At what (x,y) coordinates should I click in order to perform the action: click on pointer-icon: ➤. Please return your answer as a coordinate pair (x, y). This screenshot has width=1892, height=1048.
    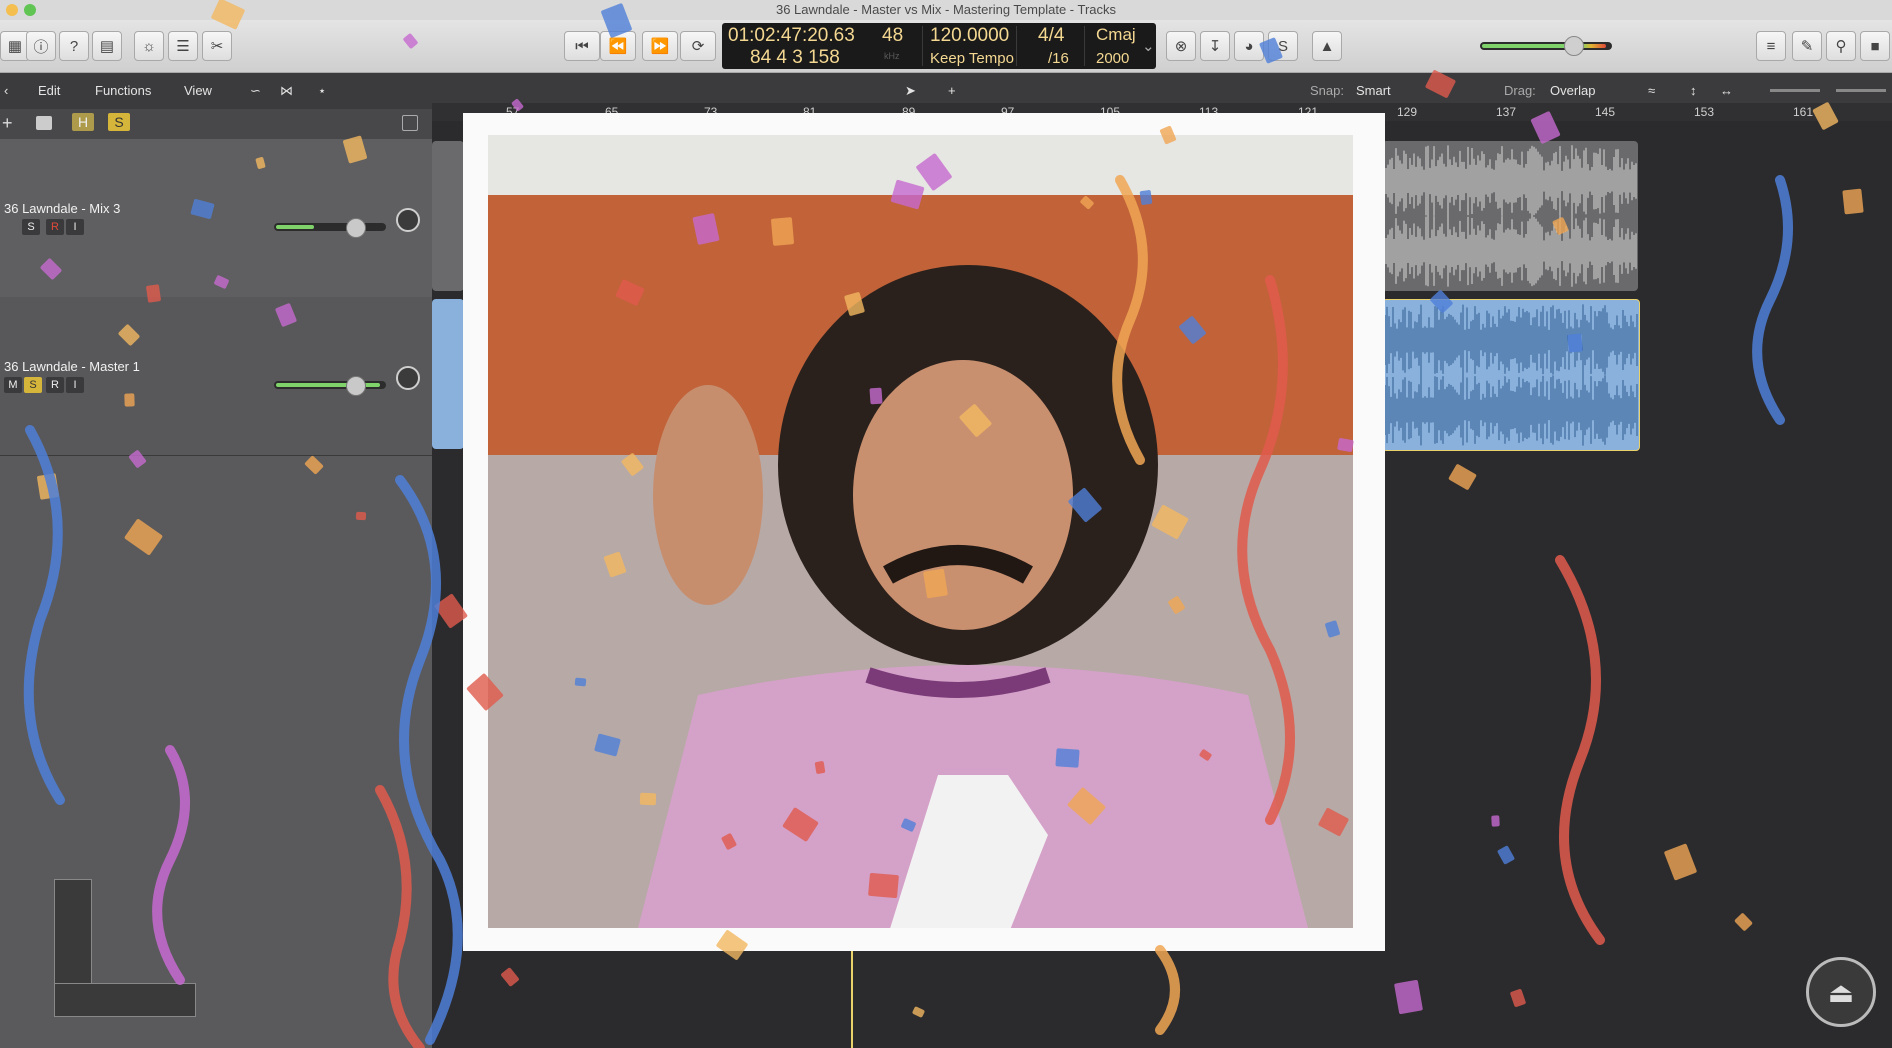
    Looking at the image, I should click on (910, 91).